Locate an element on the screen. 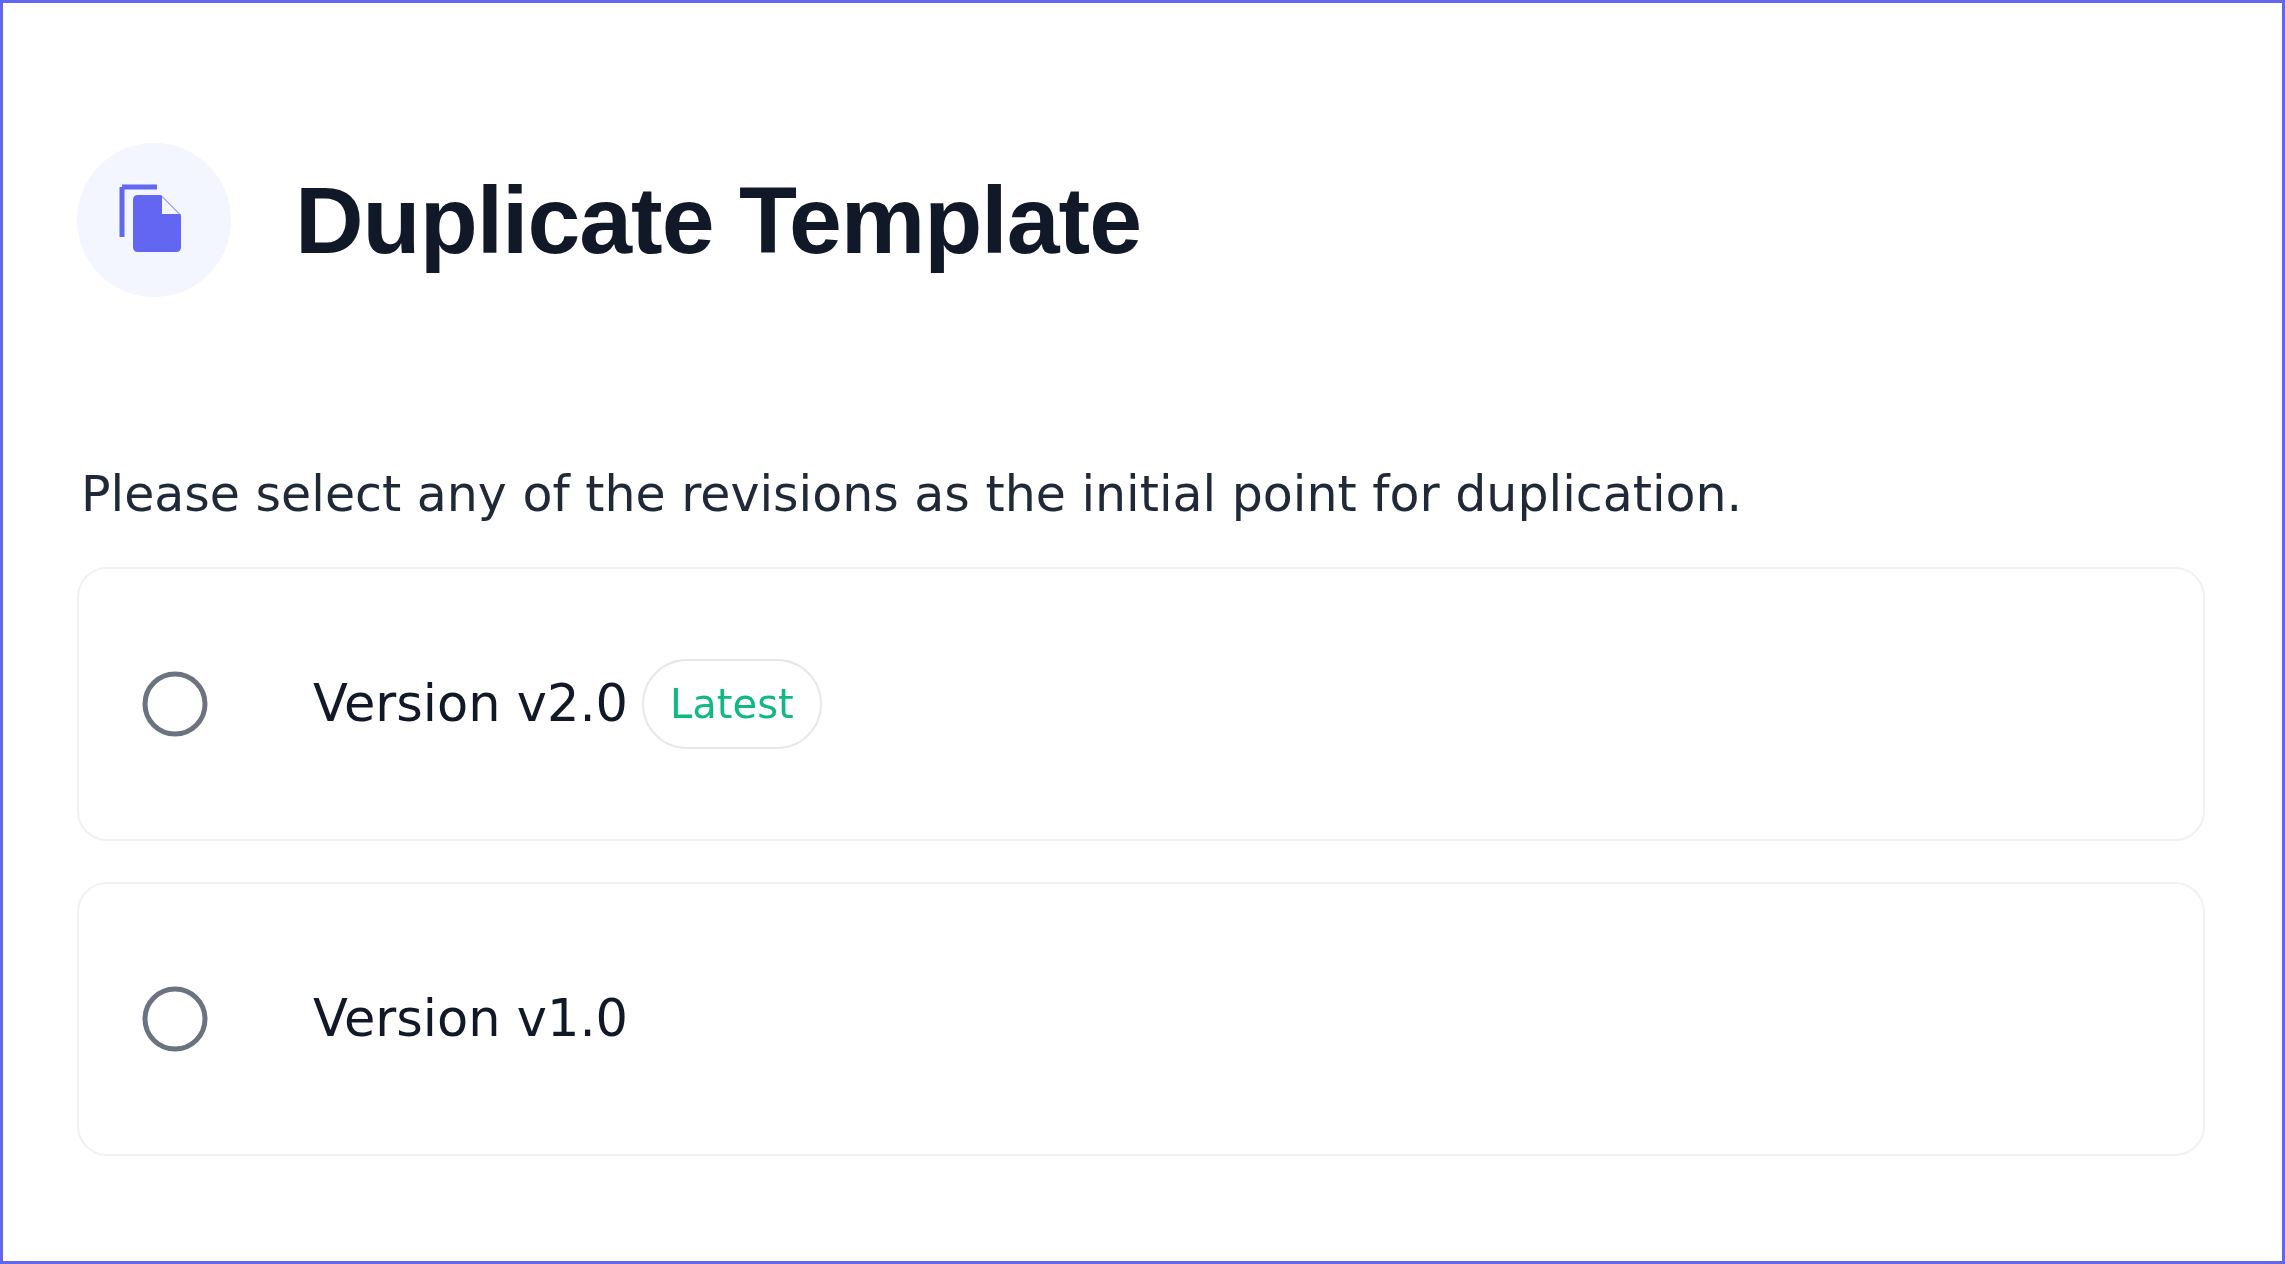  latest-badge: Latest is located at coordinates (732, 703).